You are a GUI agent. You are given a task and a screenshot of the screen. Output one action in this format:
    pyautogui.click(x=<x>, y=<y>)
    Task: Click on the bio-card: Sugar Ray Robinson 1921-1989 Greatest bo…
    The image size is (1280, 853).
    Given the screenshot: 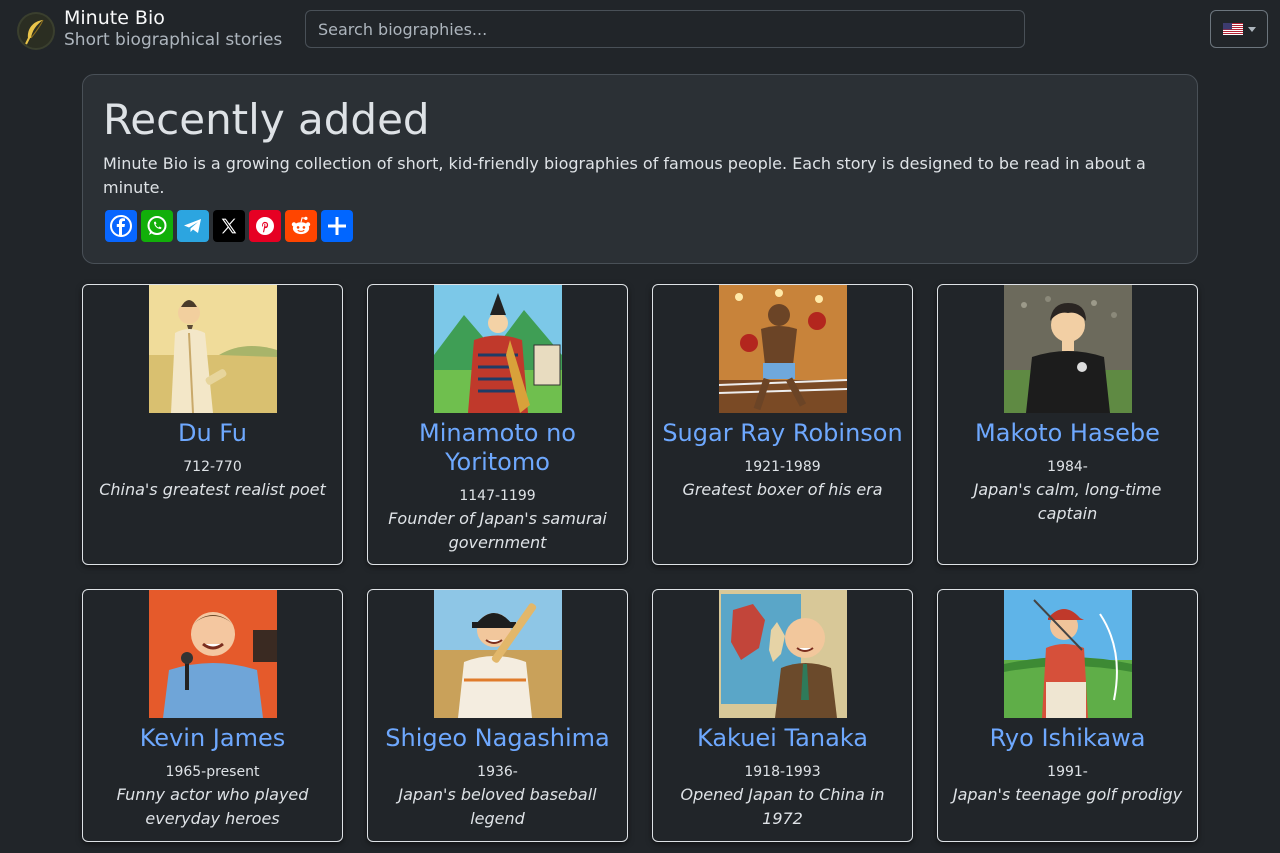 What is the action you would take?
    pyautogui.click(x=782, y=424)
    